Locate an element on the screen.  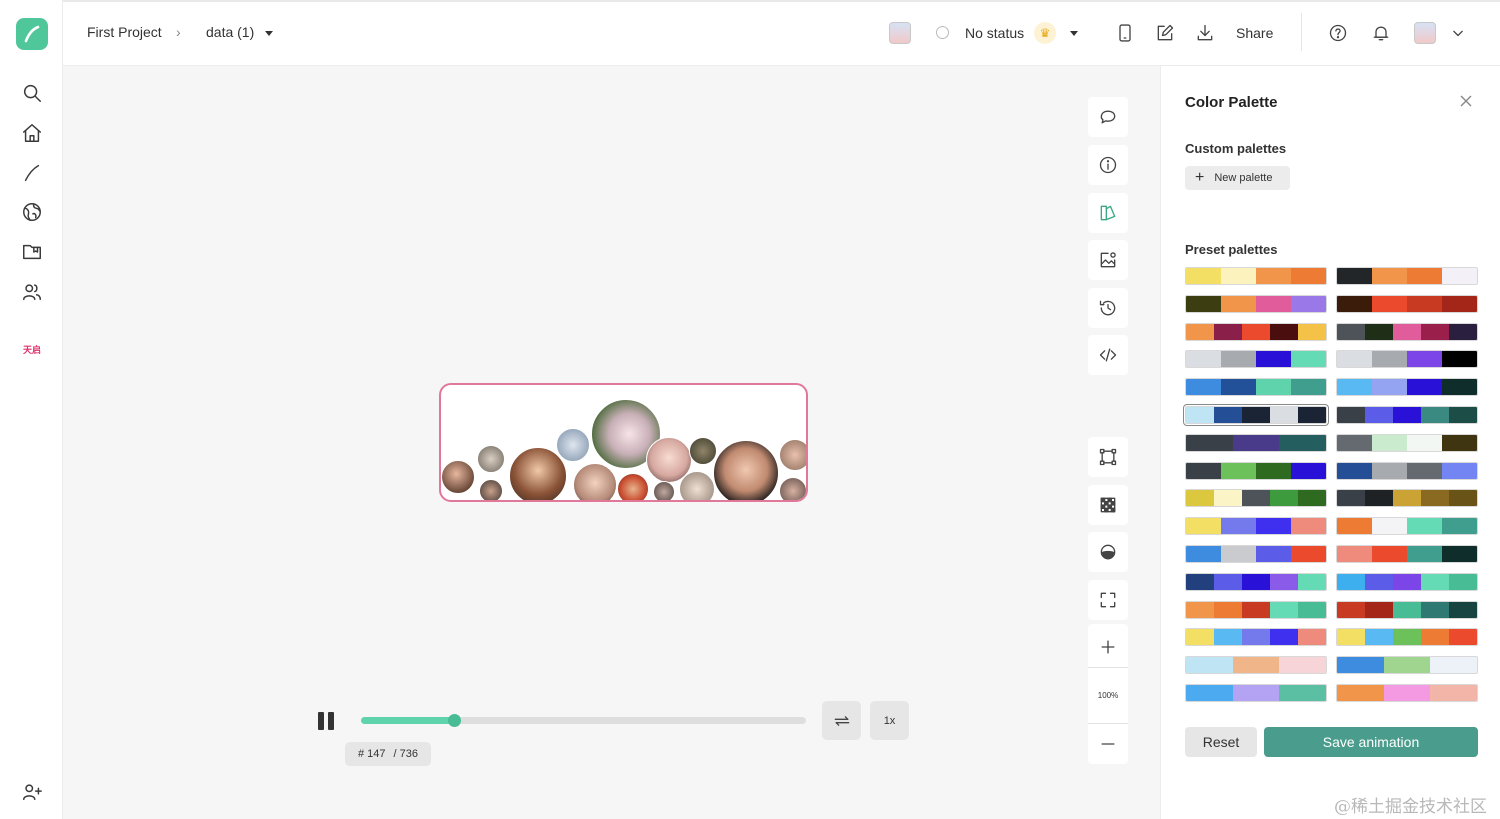
timeline-slider is located at coordinates (583, 720).